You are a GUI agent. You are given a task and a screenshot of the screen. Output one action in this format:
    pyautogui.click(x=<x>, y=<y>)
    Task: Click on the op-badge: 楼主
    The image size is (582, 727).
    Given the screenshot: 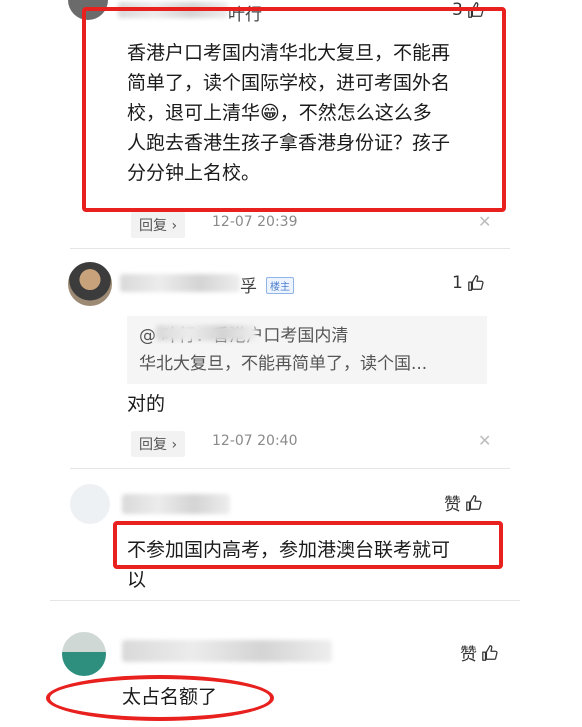 What is the action you would take?
    pyautogui.click(x=280, y=285)
    